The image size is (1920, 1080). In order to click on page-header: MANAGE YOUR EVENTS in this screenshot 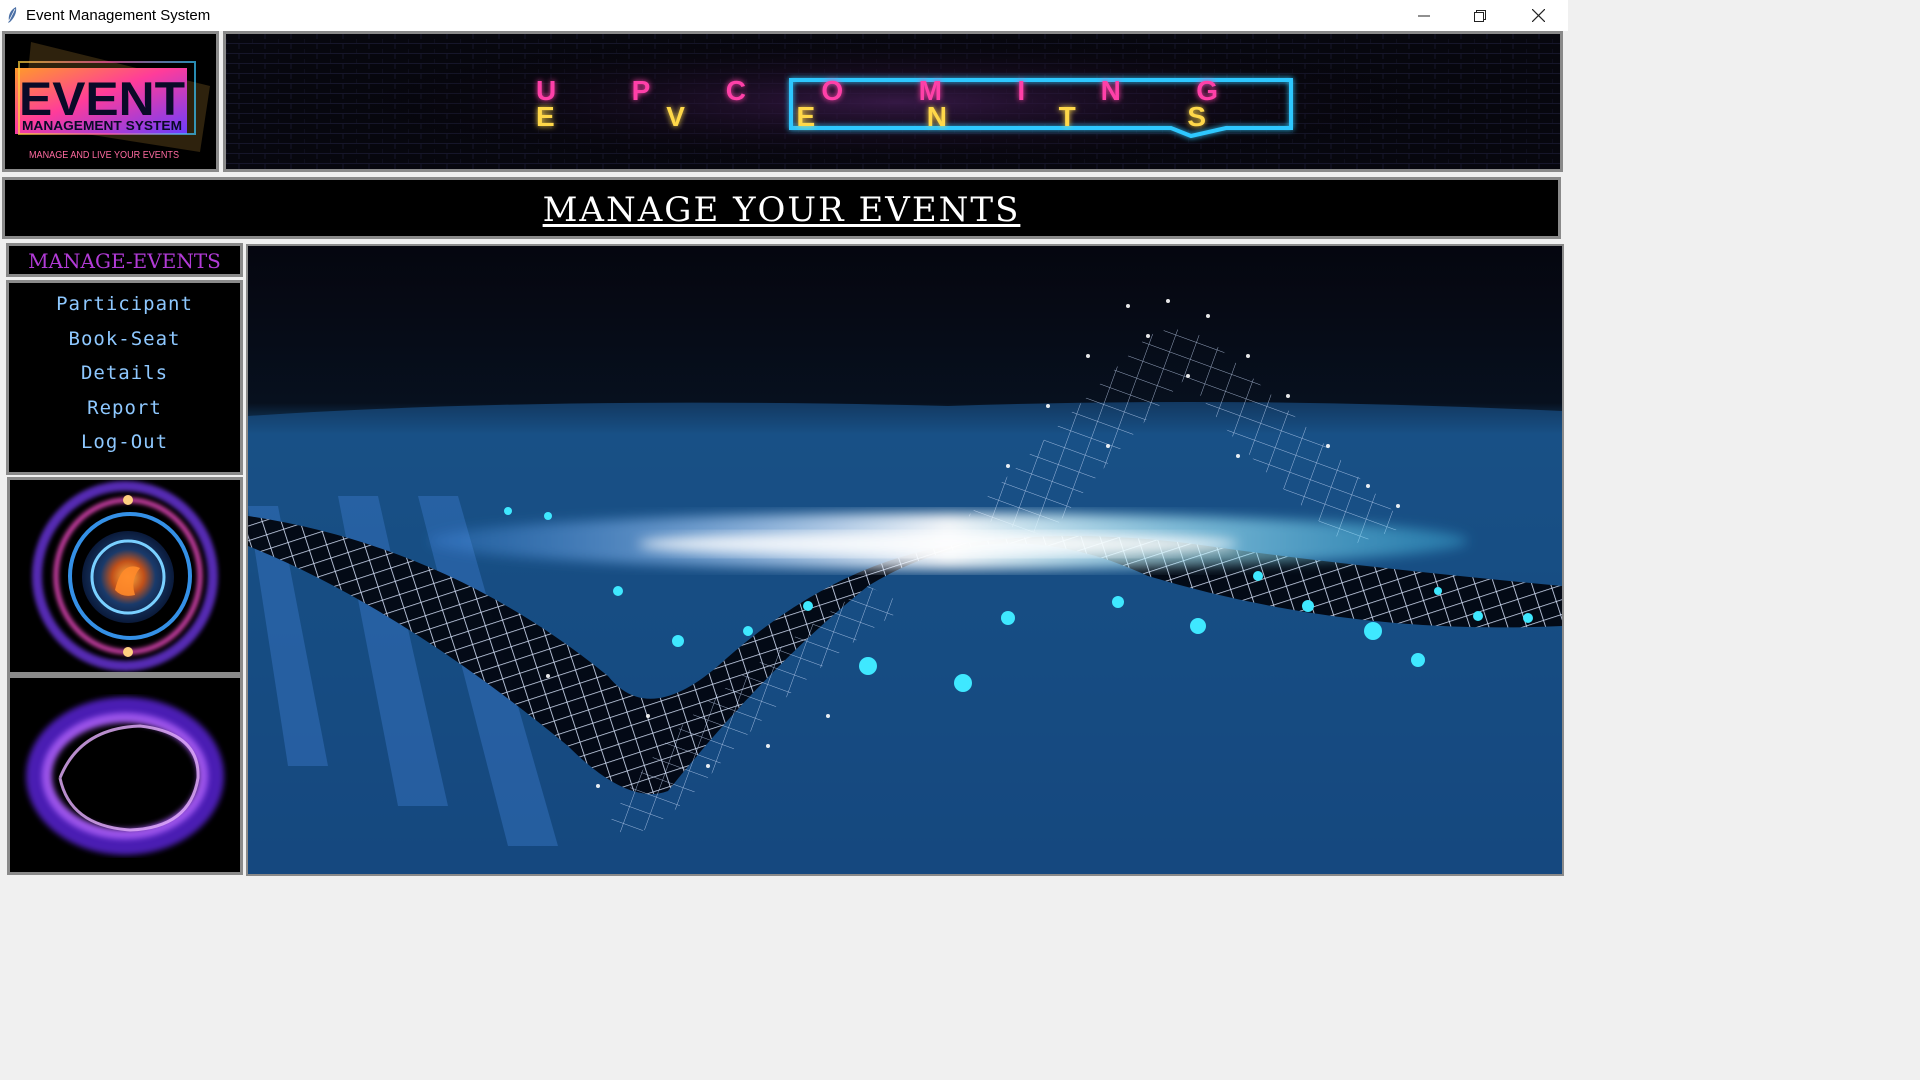, I will do `click(781, 208)`.